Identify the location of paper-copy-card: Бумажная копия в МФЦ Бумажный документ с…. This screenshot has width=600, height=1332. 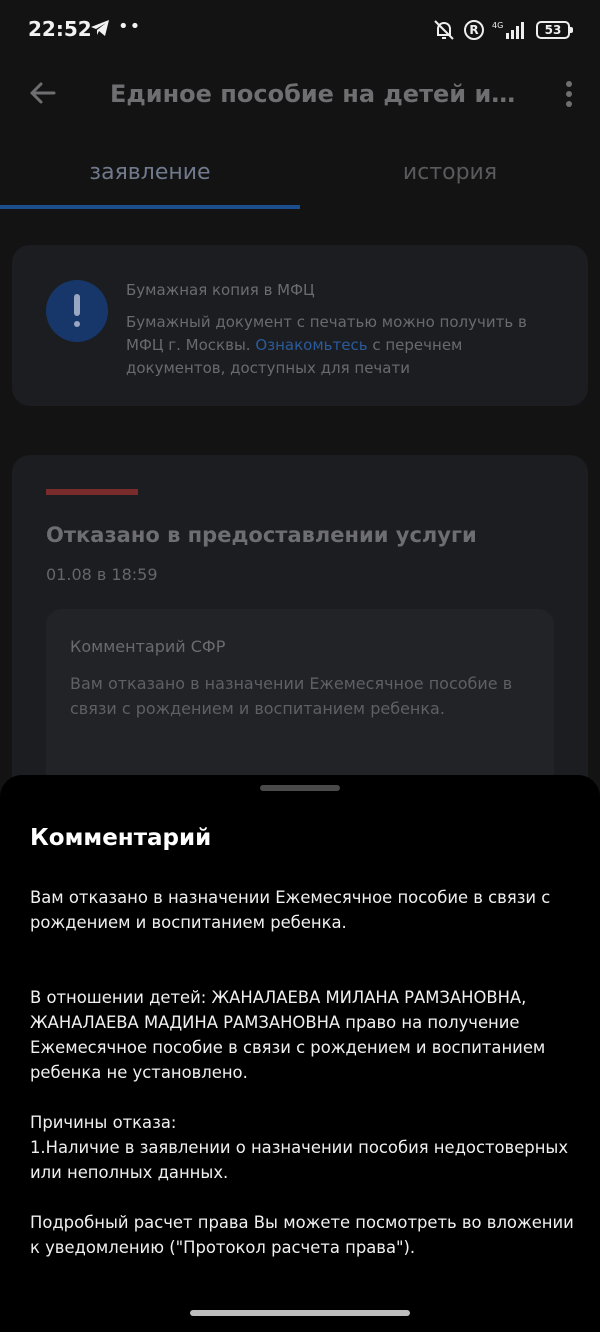
(300, 325).